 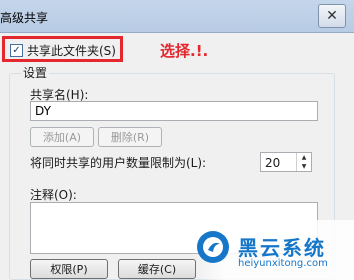 I want to click on watermark-url: heiyunxitong.com, so click(x=283, y=263).